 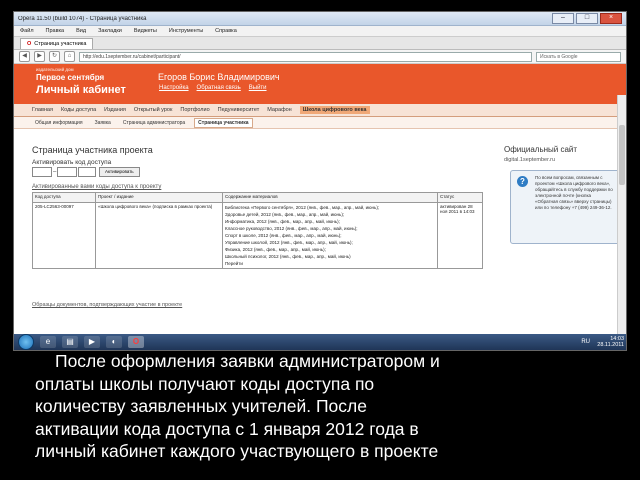 I want to click on menu-item-tools: Инструменты, so click(x=186, y=31).